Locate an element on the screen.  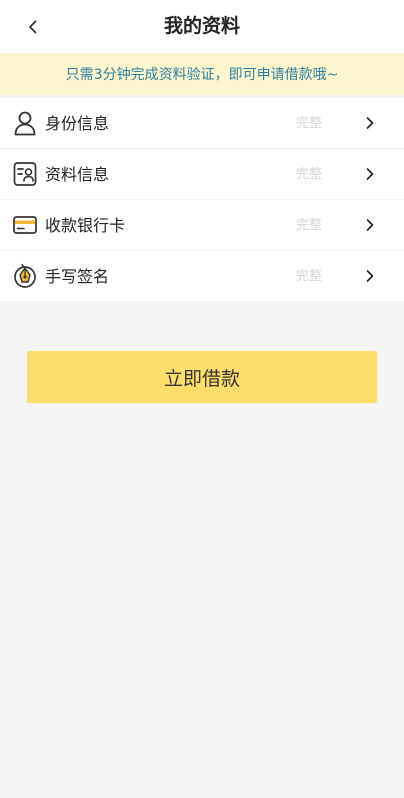
app-header: 我的资料 is located at coordinates (202, 26).